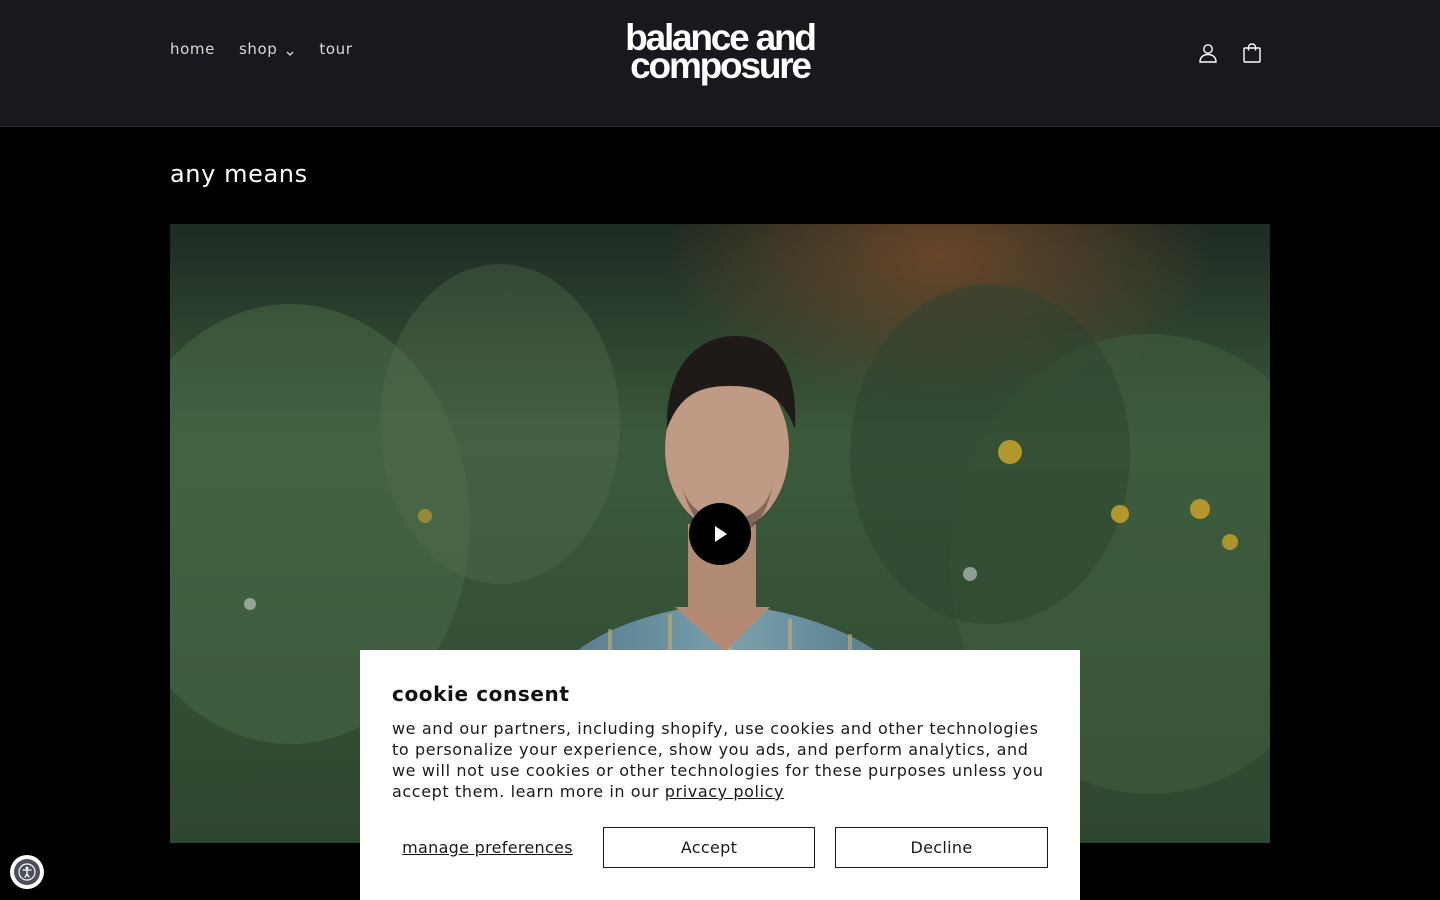 The image size is (1440, 900). I want to click on site-logo: balance and composure, so click(720, 52).